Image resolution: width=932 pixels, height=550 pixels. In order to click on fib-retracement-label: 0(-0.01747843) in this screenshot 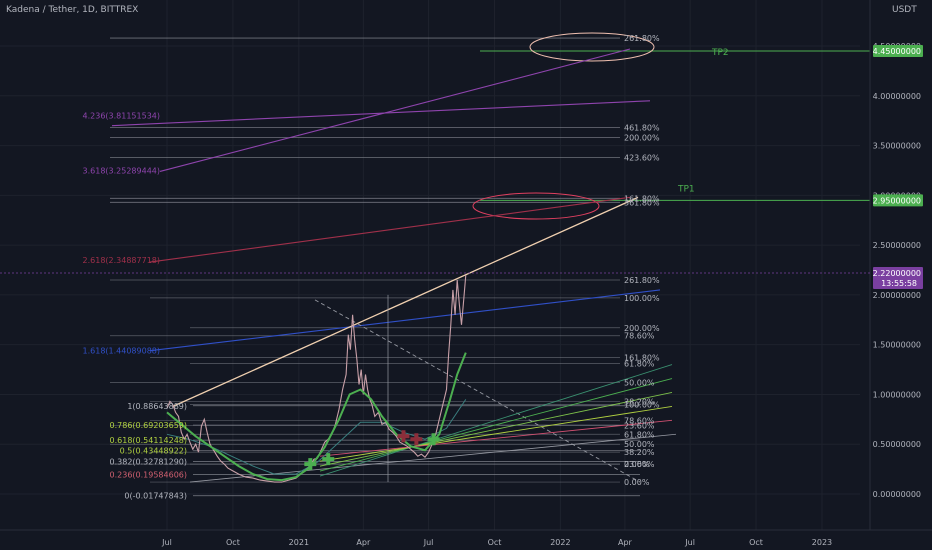, I will do `click(155, 496)`.